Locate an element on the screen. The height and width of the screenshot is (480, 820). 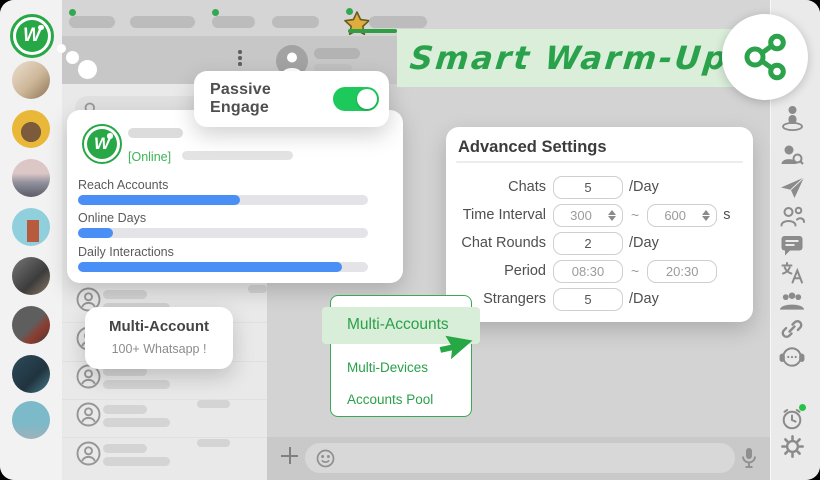
account-logo-letter: W is located at coordinates (102, 144).